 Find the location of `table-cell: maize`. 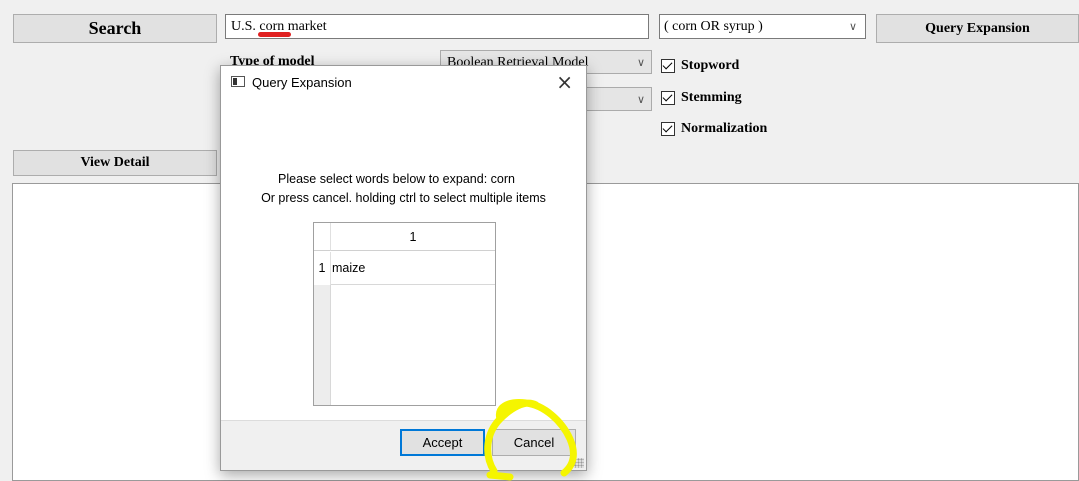

table-cell: maize is located at coordinates (413, 268).